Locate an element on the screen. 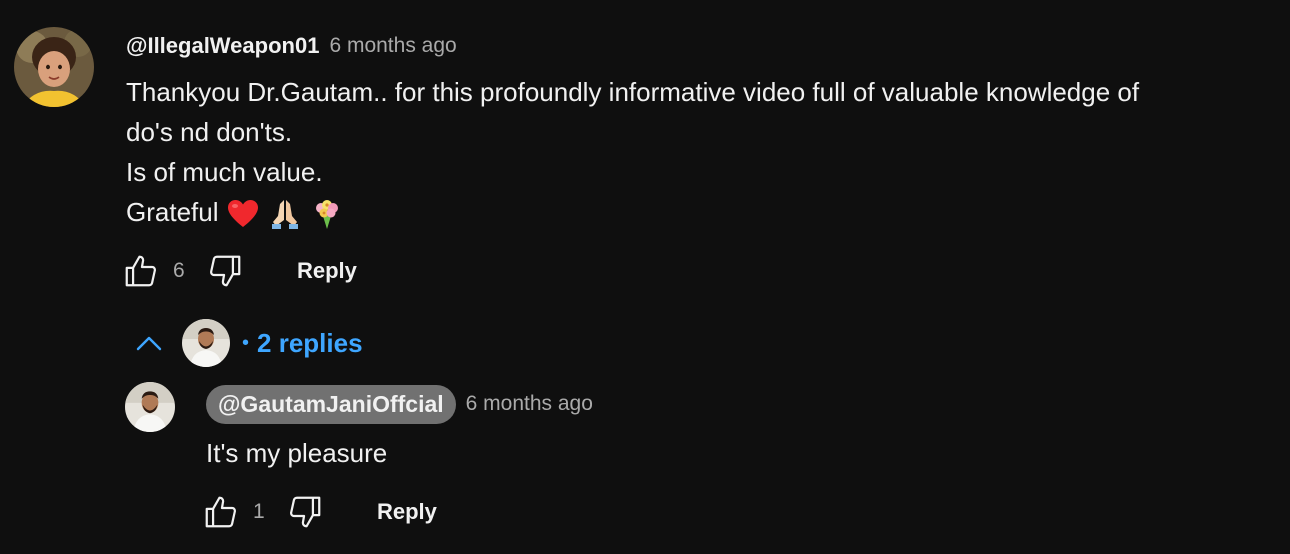 The image size is (1290, 554). reply-dislike-button is located at coordinates (305, 512).